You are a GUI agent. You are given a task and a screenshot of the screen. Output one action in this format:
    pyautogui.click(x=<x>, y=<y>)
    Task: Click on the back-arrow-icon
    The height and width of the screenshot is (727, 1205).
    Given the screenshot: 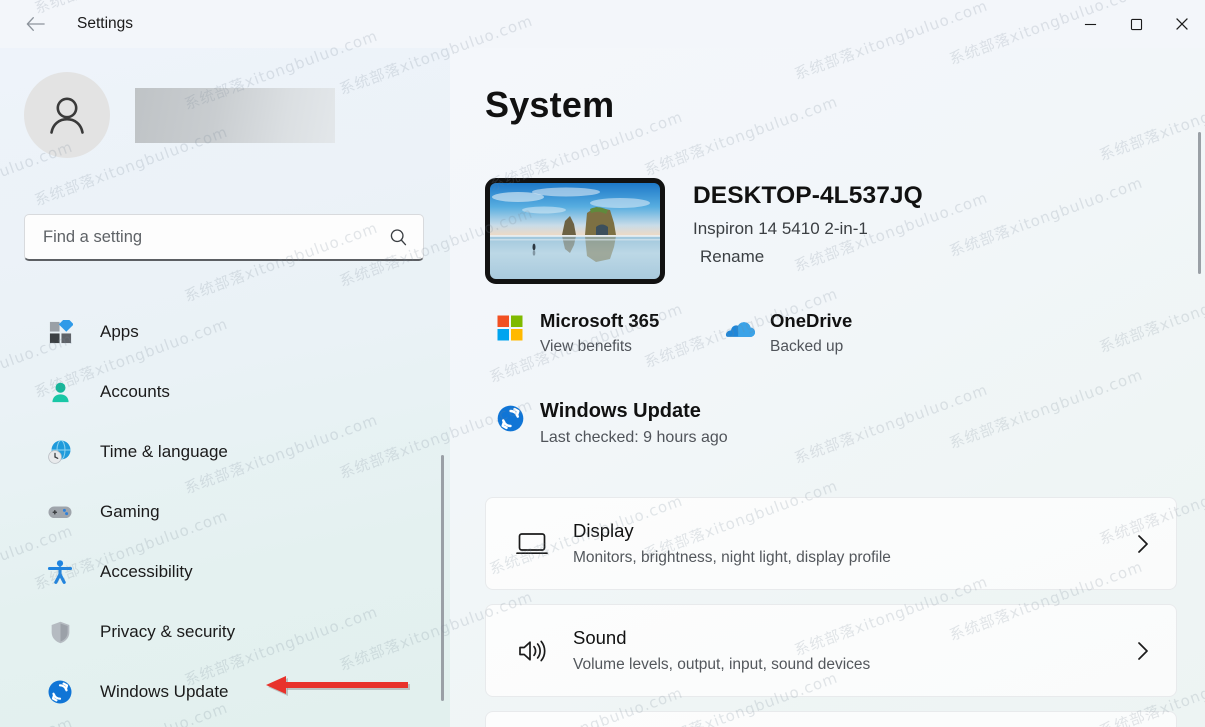 What is the action you would take?
    pyautogui.click(x=35, y=24)
    